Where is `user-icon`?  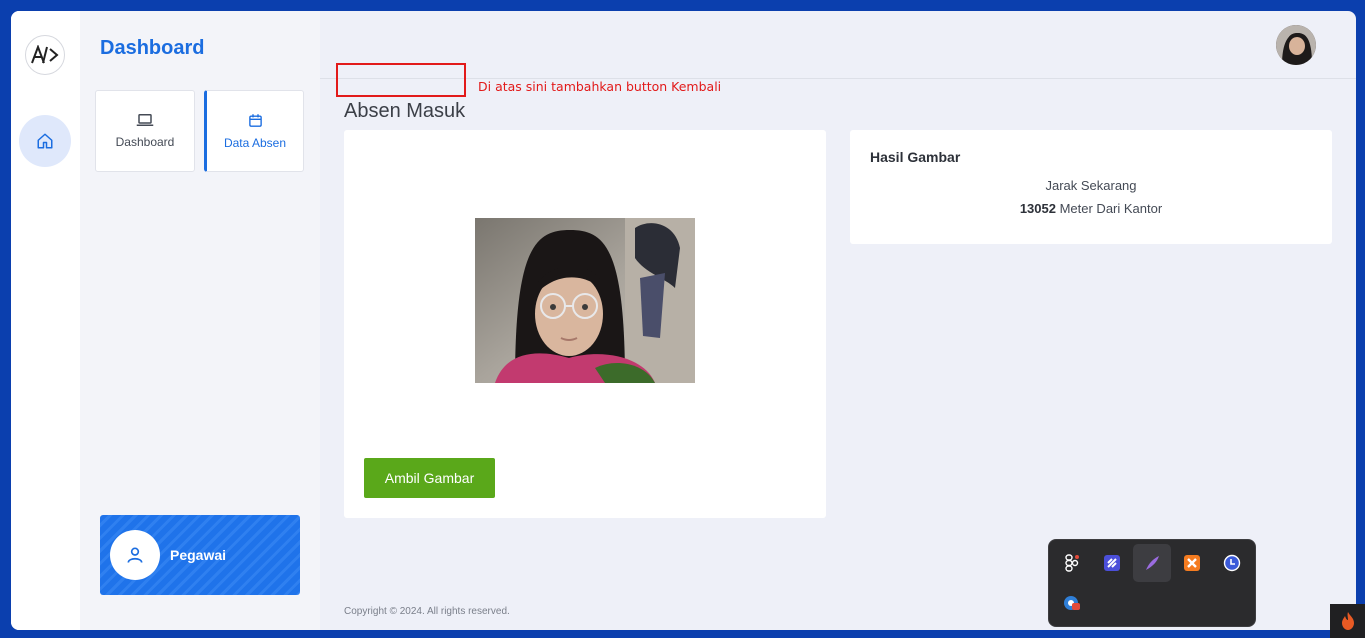
user-icon is located at coordinates (135, 555).